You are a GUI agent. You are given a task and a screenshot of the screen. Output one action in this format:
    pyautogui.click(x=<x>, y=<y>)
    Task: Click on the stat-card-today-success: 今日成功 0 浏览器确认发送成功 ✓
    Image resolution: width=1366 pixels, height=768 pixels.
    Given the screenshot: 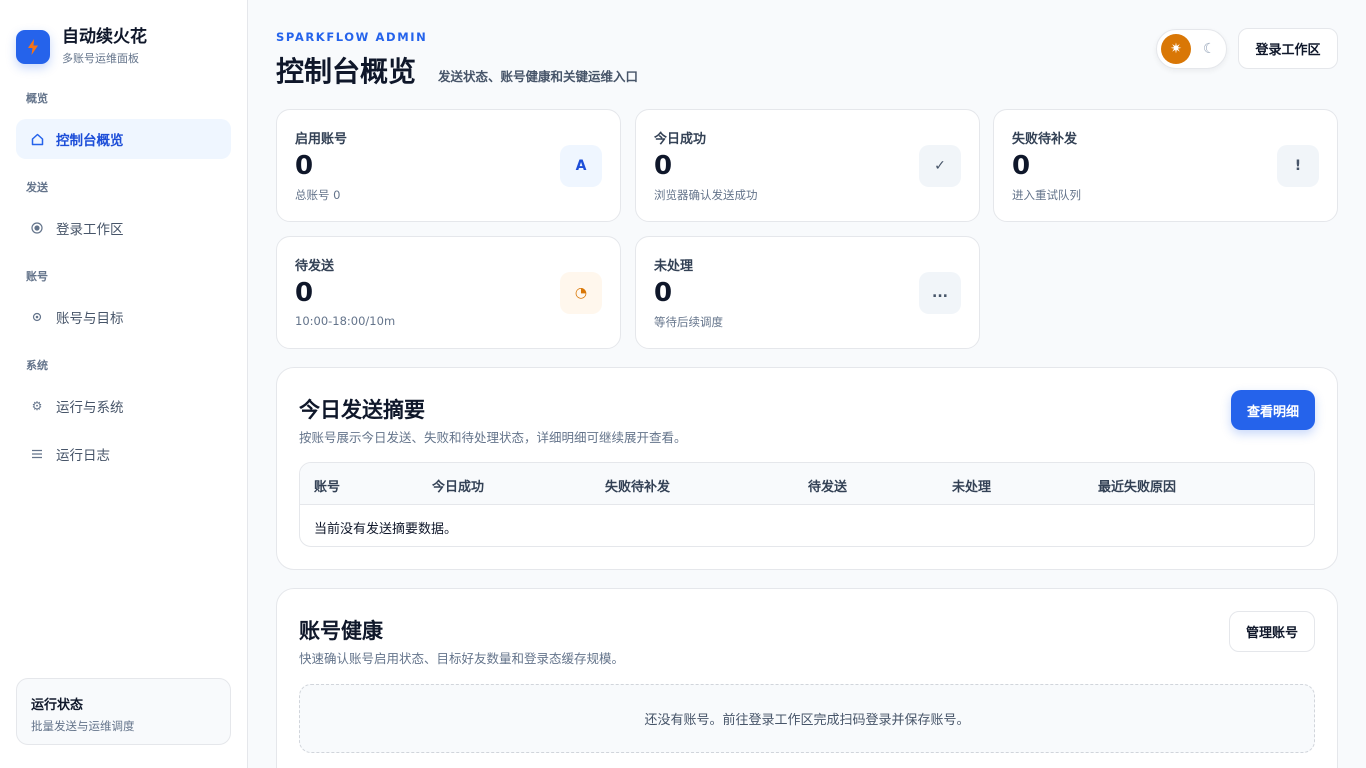 What is the action you would take?
    pyautogui.click(x=807, y=165)
    